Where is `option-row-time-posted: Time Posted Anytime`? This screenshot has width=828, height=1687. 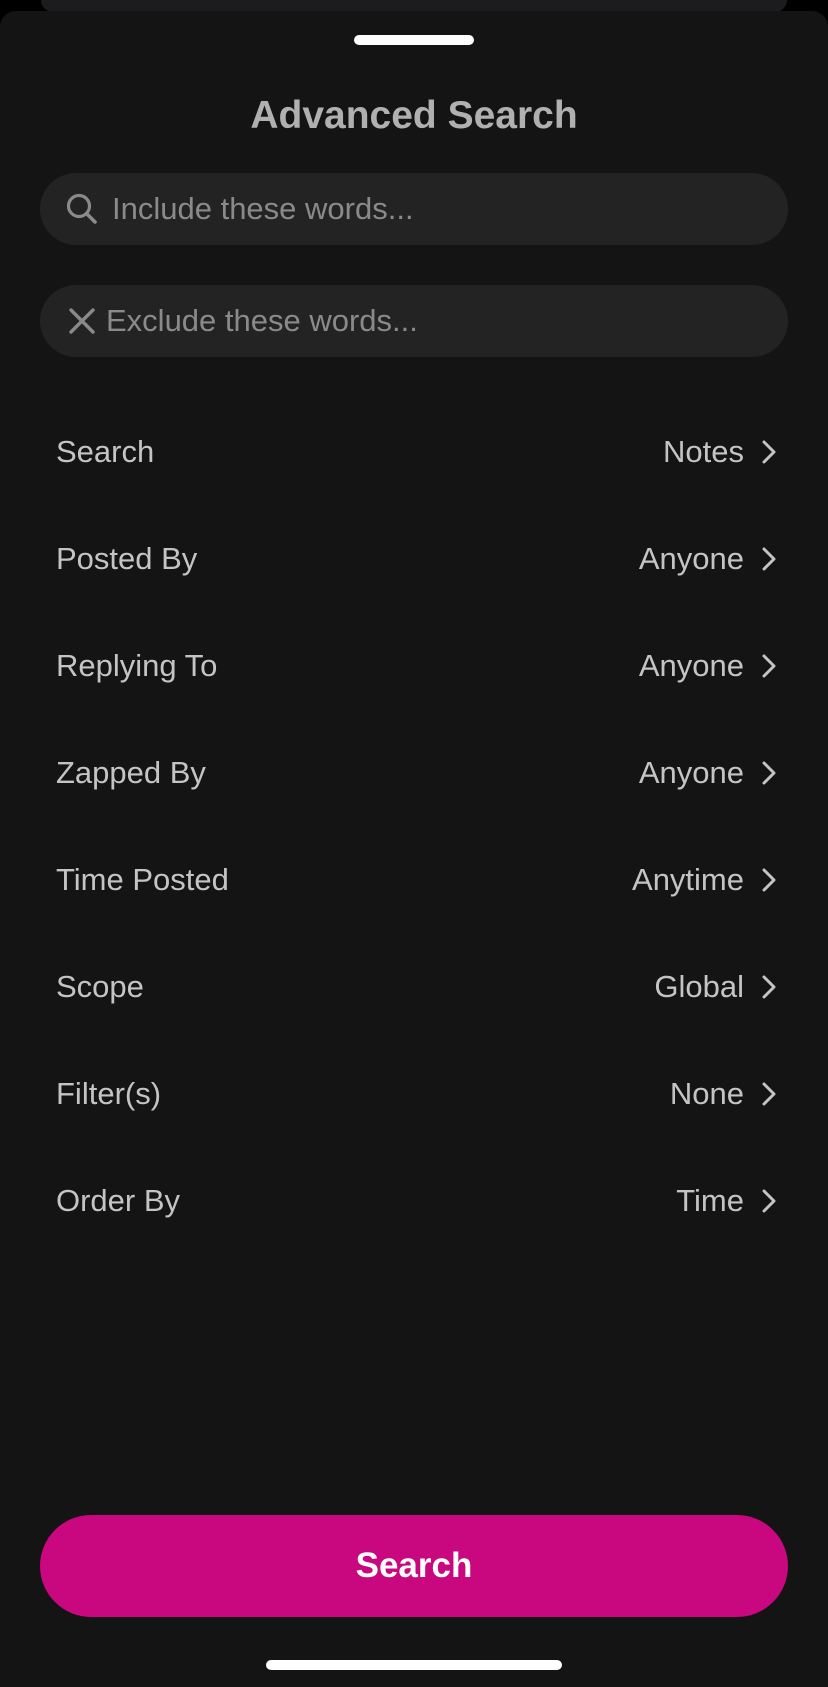 option-row-time-posted: Time Posted Anytime is located at coordinates (414, 879).